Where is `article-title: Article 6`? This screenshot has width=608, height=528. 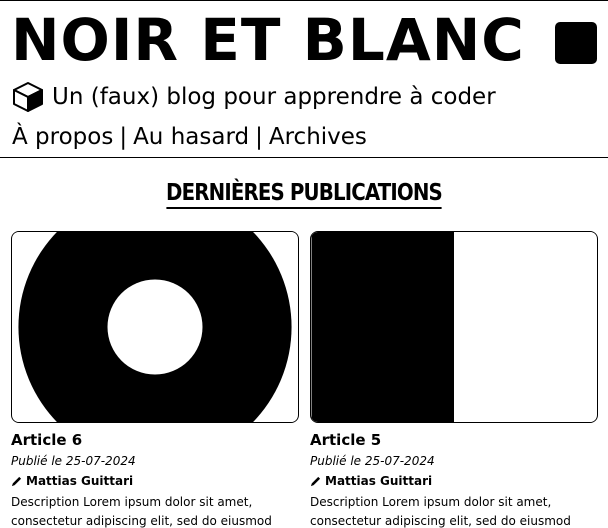 article-title: Article 6 is located at coordinates (155, 440).